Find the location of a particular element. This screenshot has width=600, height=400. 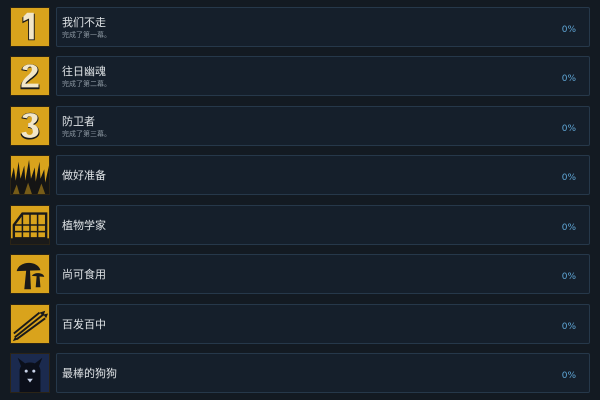

achievement-card: 防卫者 完成了第三幕。 0% is located at coordinates (323, 126).